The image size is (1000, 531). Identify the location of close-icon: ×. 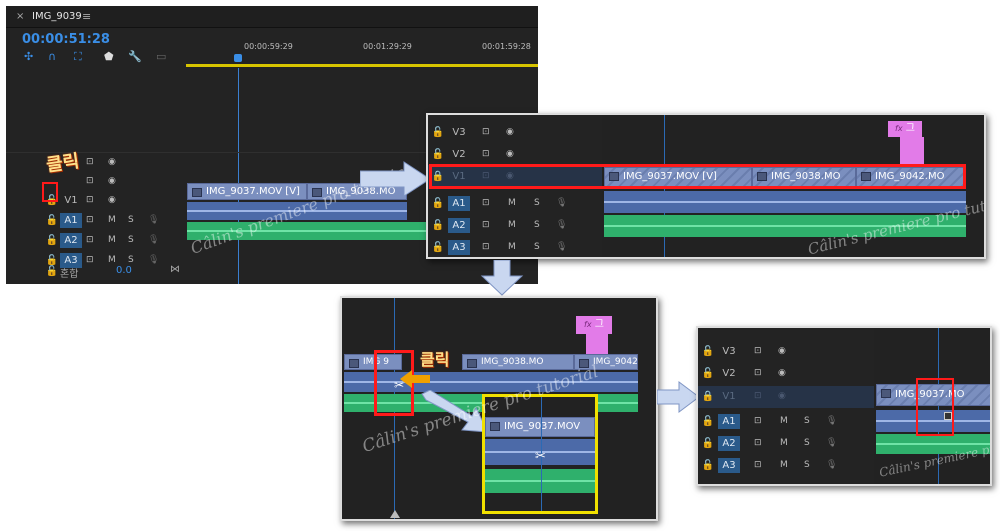
(20, 16).